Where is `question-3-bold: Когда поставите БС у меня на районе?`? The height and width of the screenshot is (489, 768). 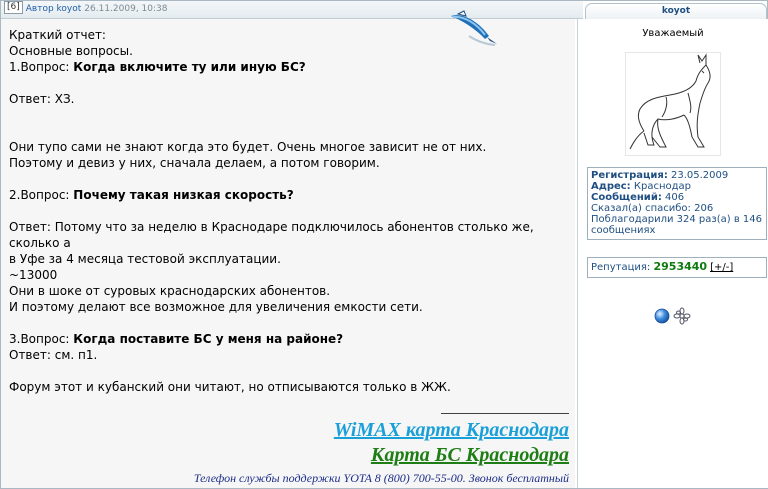 question-3-bold: Когда поставите БС у меня на районе? is located at coordinates (208, 339).